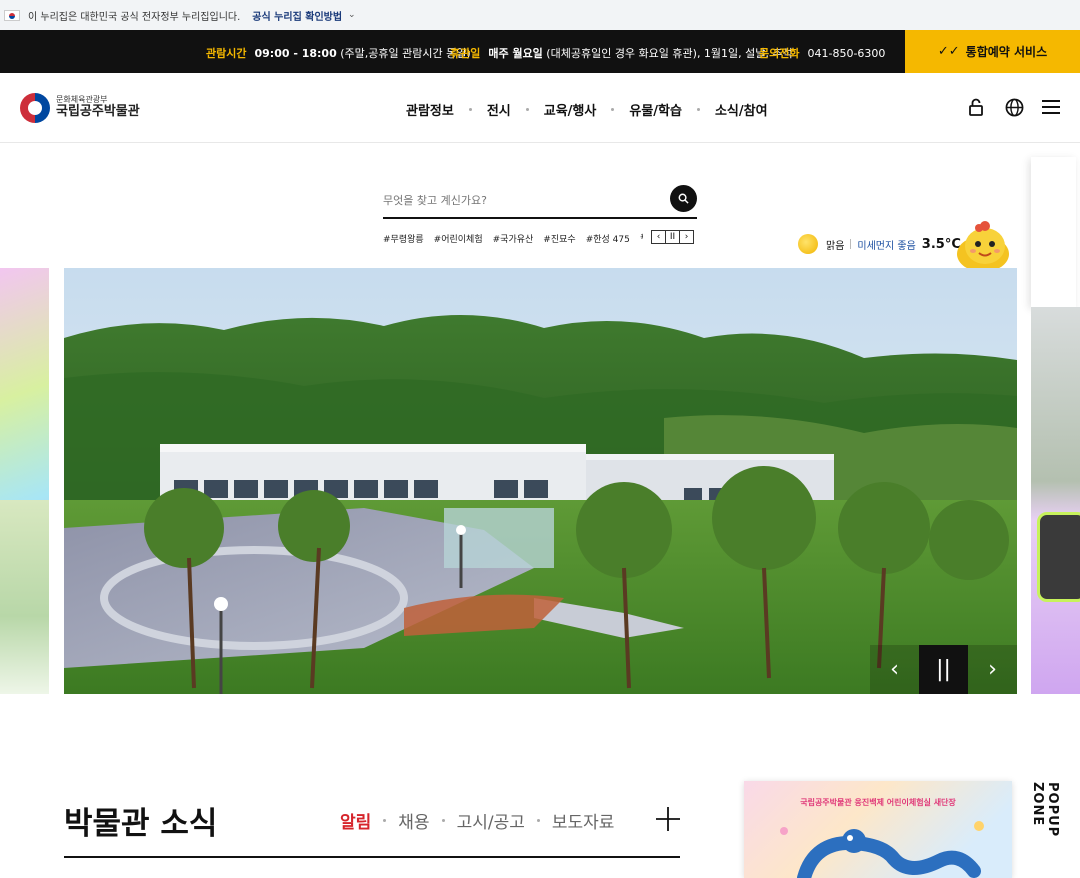 This screenshot has height=878, width=1080. What do you see at coordinates (1051, 107) in the screenshot?
I see `hamburger-menu-icon` at bounding box center [1051, 107].